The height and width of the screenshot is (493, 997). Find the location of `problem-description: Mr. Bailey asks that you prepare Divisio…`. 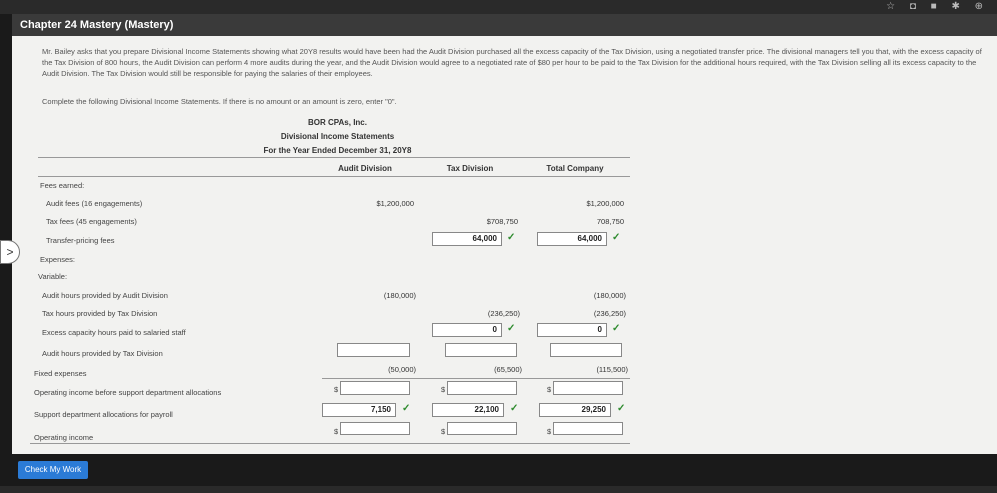

problem-description: Mr. Bailey asks that you prepare Divisio… is located at coordinates (512, 62).